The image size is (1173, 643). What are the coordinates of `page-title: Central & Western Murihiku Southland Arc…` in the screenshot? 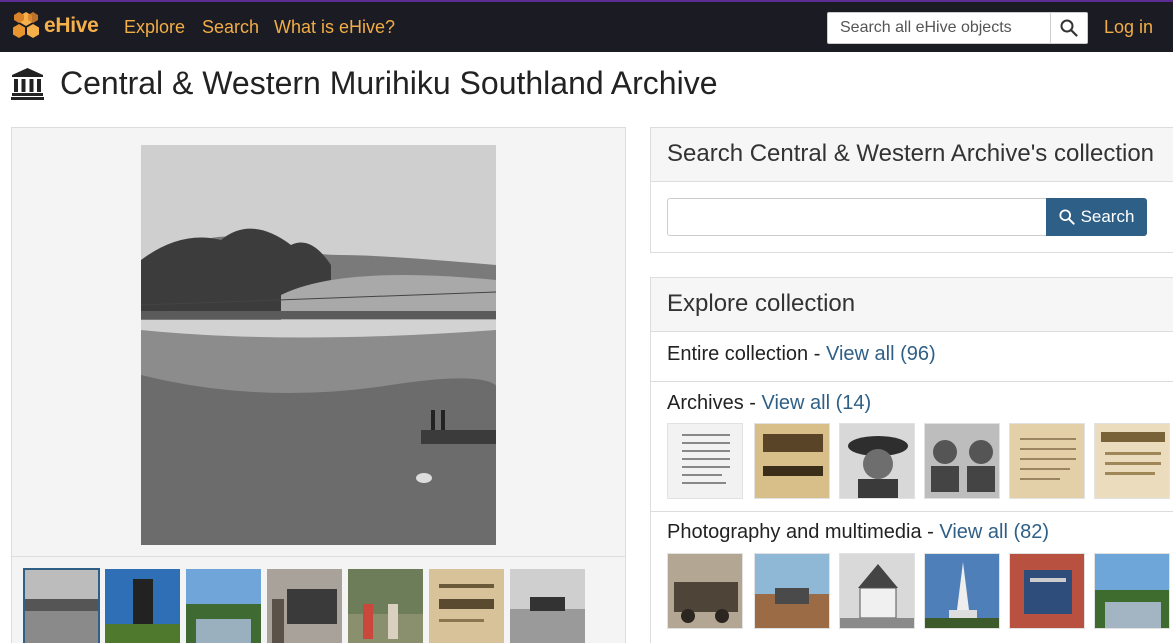 It's located at (389, 83).